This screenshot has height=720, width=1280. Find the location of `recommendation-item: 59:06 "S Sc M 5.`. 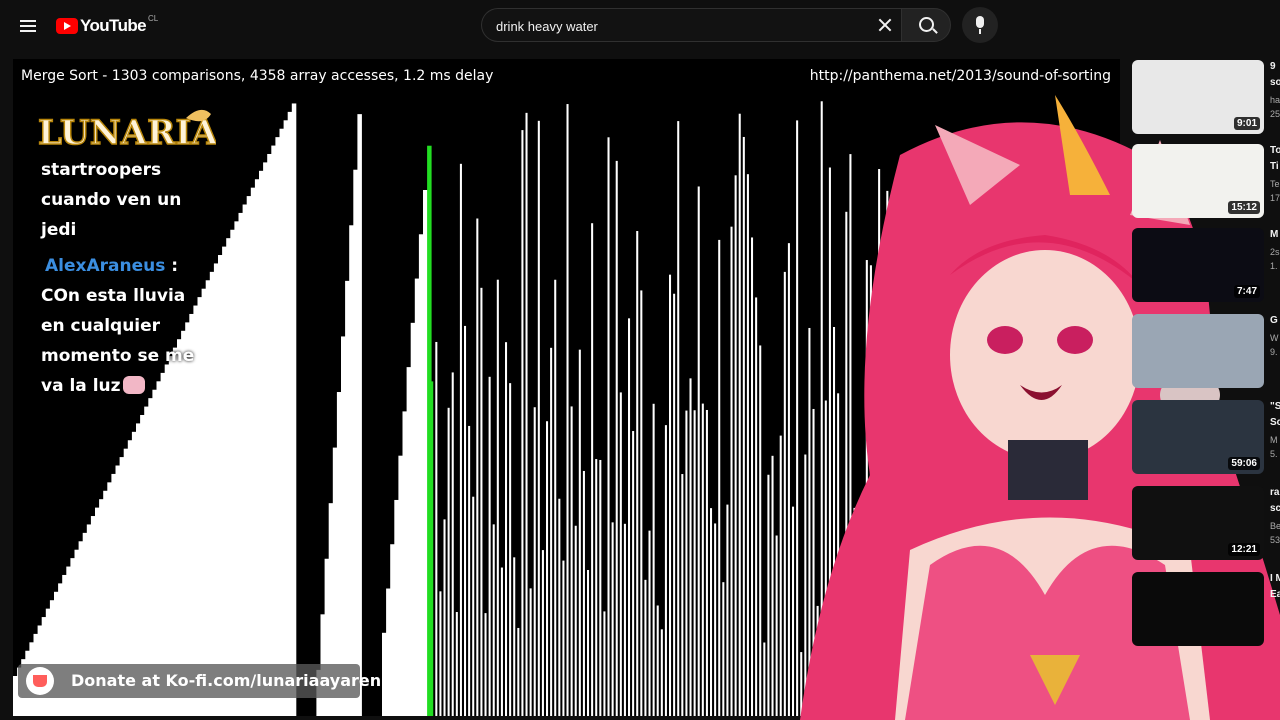

recommendation-item: 59:06 "S Sc M 5. is located at coordinates (1206, 439).